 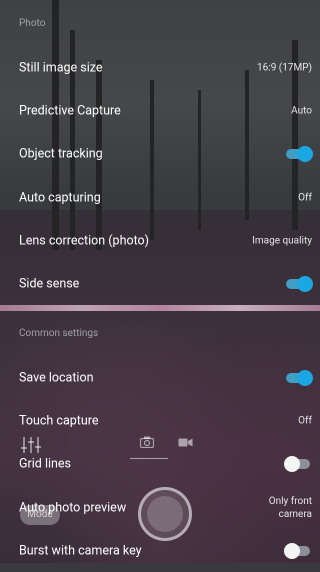 I want to click on side-sense-toggle, so click(x=299, y=283).